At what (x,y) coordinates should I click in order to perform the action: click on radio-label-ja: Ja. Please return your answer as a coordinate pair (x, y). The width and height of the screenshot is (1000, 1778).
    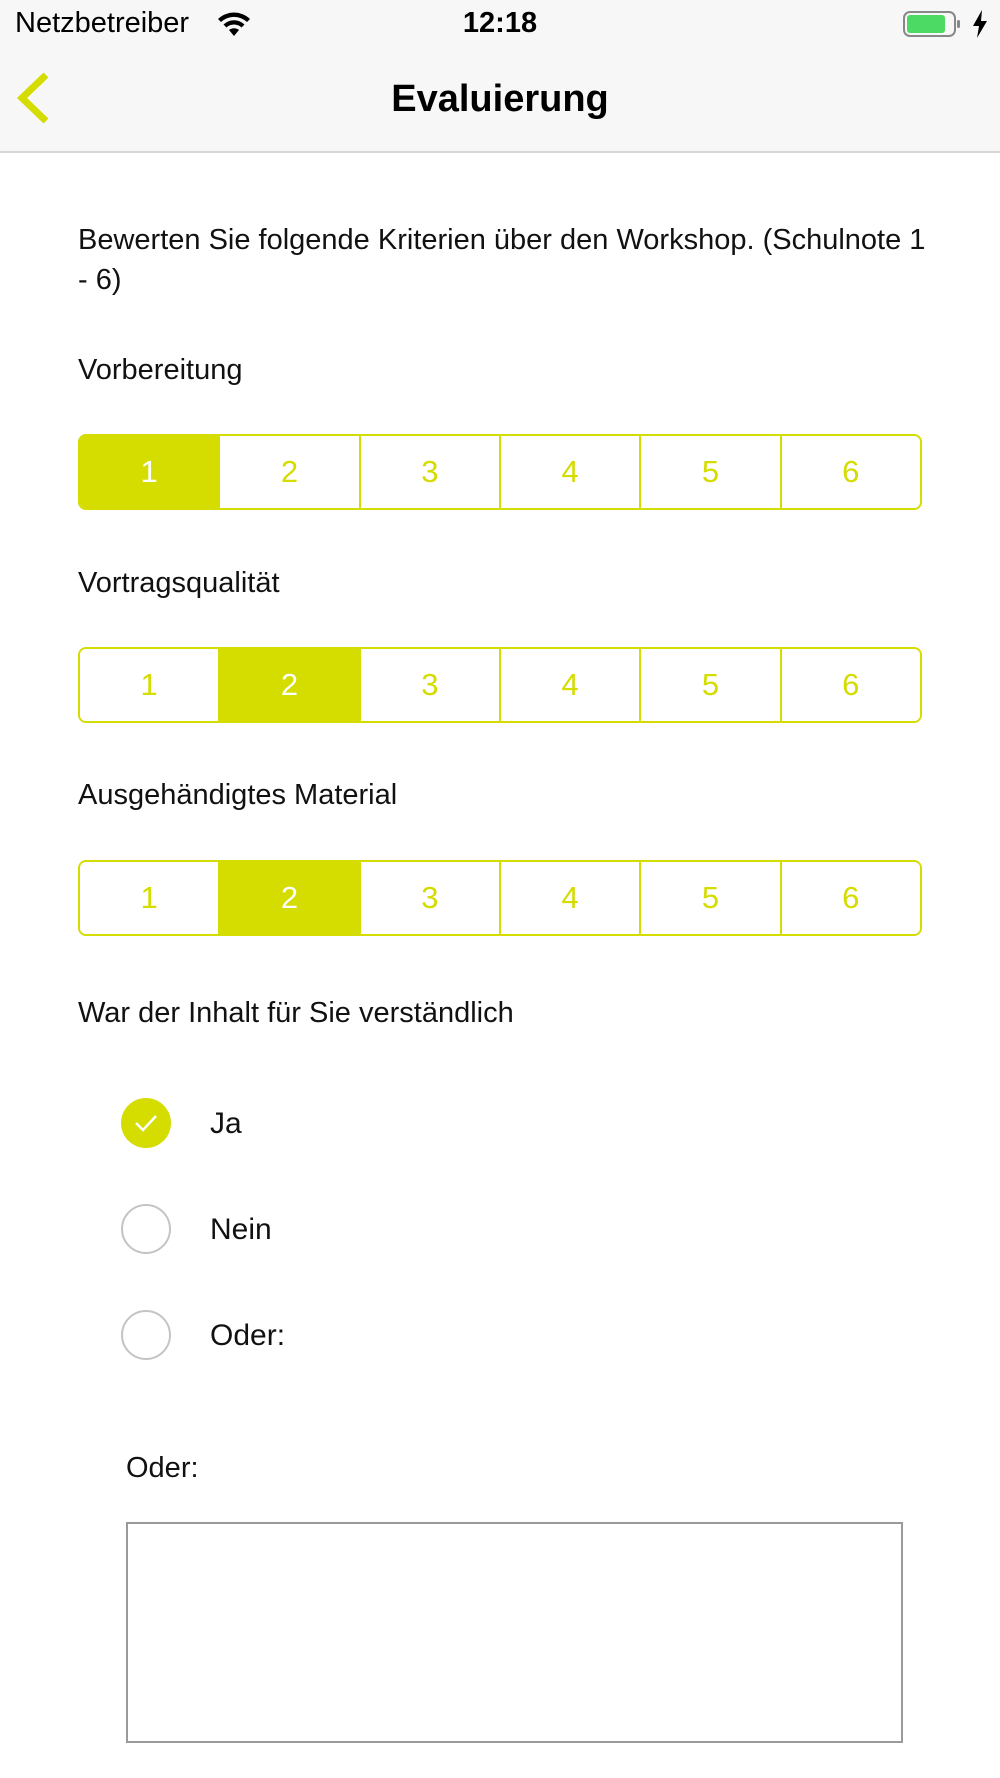
    Looking at the image, I should click on (226, 1124).